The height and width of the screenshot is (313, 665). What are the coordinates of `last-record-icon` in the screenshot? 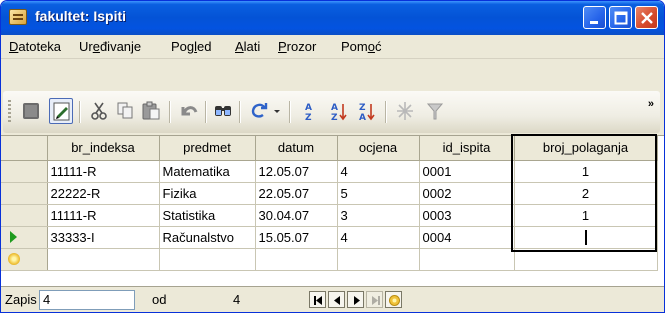 It's located at (376, 300).